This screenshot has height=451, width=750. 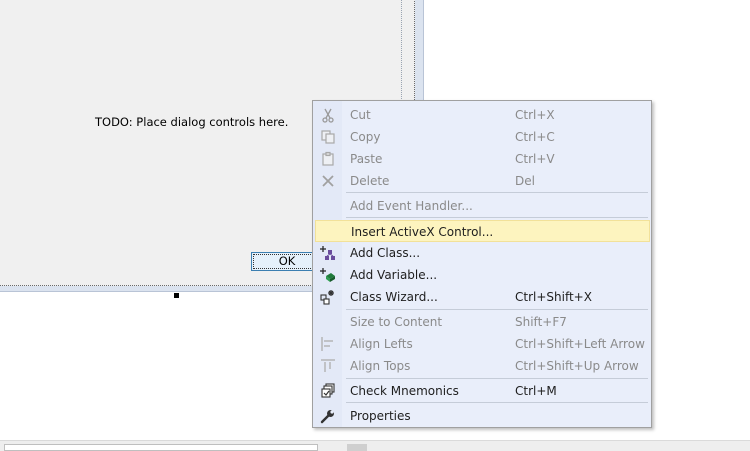 What do you see at coordinates (370, 181) in the screenshot?
I see `menu-item-label: Delete` at bounding box center [370, 181].